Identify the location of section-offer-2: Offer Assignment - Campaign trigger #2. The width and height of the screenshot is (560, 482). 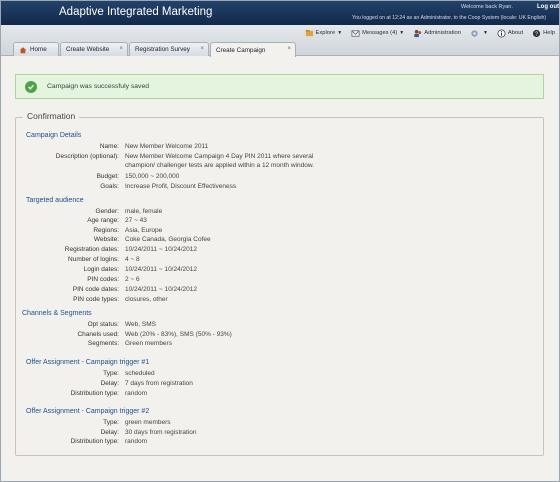
(88, 411).